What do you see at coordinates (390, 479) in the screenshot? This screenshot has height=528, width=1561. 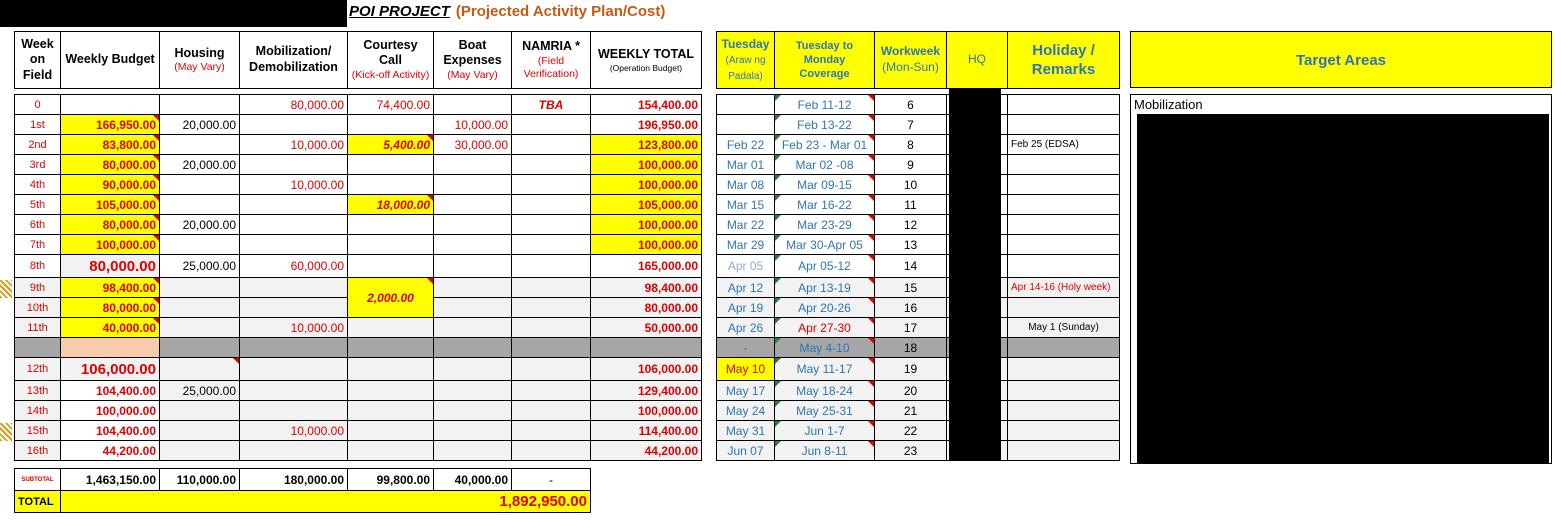 I see `subtotal-courtesy: 99,800.00` at bounding box center [390, 479].